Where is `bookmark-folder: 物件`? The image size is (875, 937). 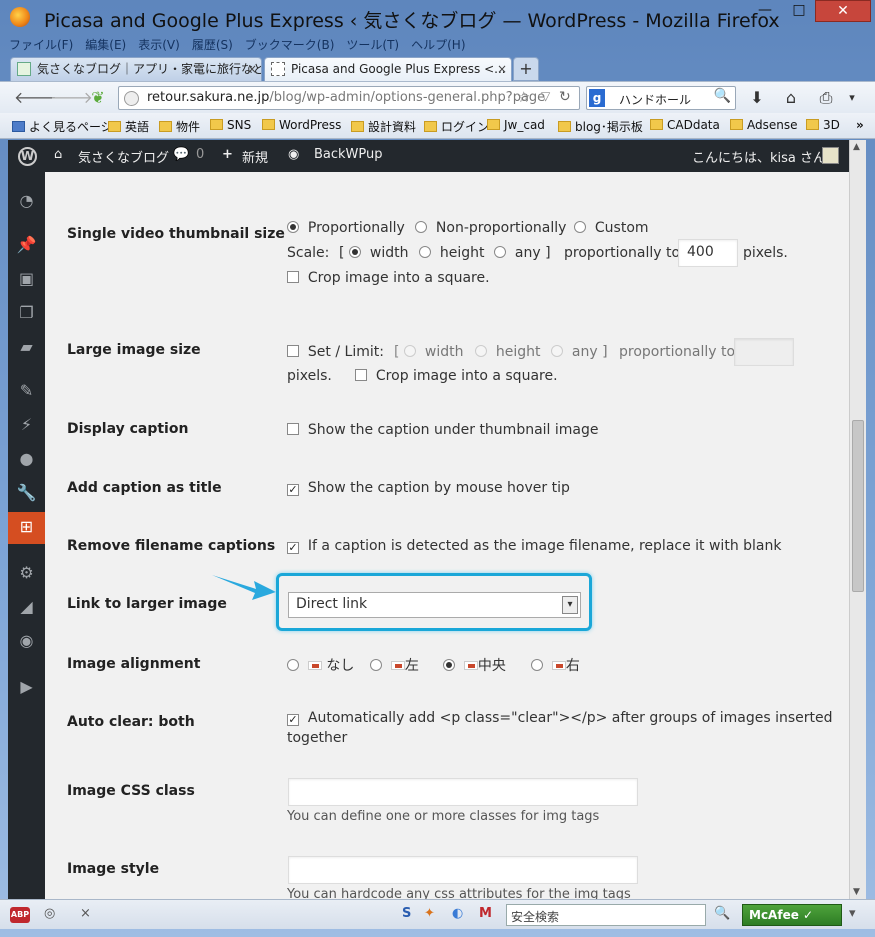 bookmark-folder: 物件 is located at coordinates (179, 126).